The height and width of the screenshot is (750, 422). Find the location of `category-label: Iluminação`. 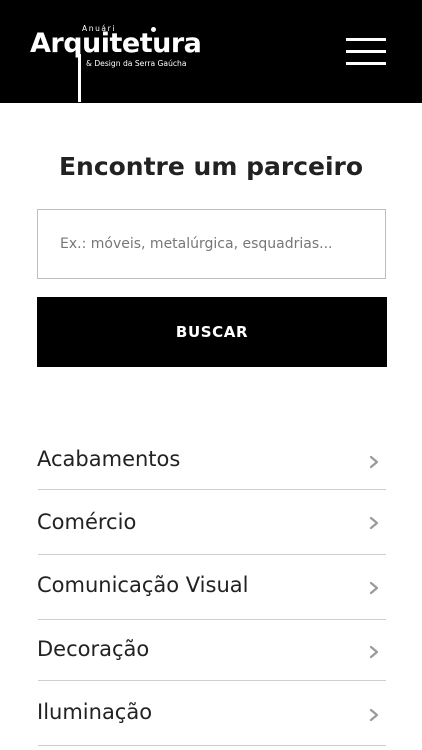

category-label: Iluminação is located at coordinates (95, 712).